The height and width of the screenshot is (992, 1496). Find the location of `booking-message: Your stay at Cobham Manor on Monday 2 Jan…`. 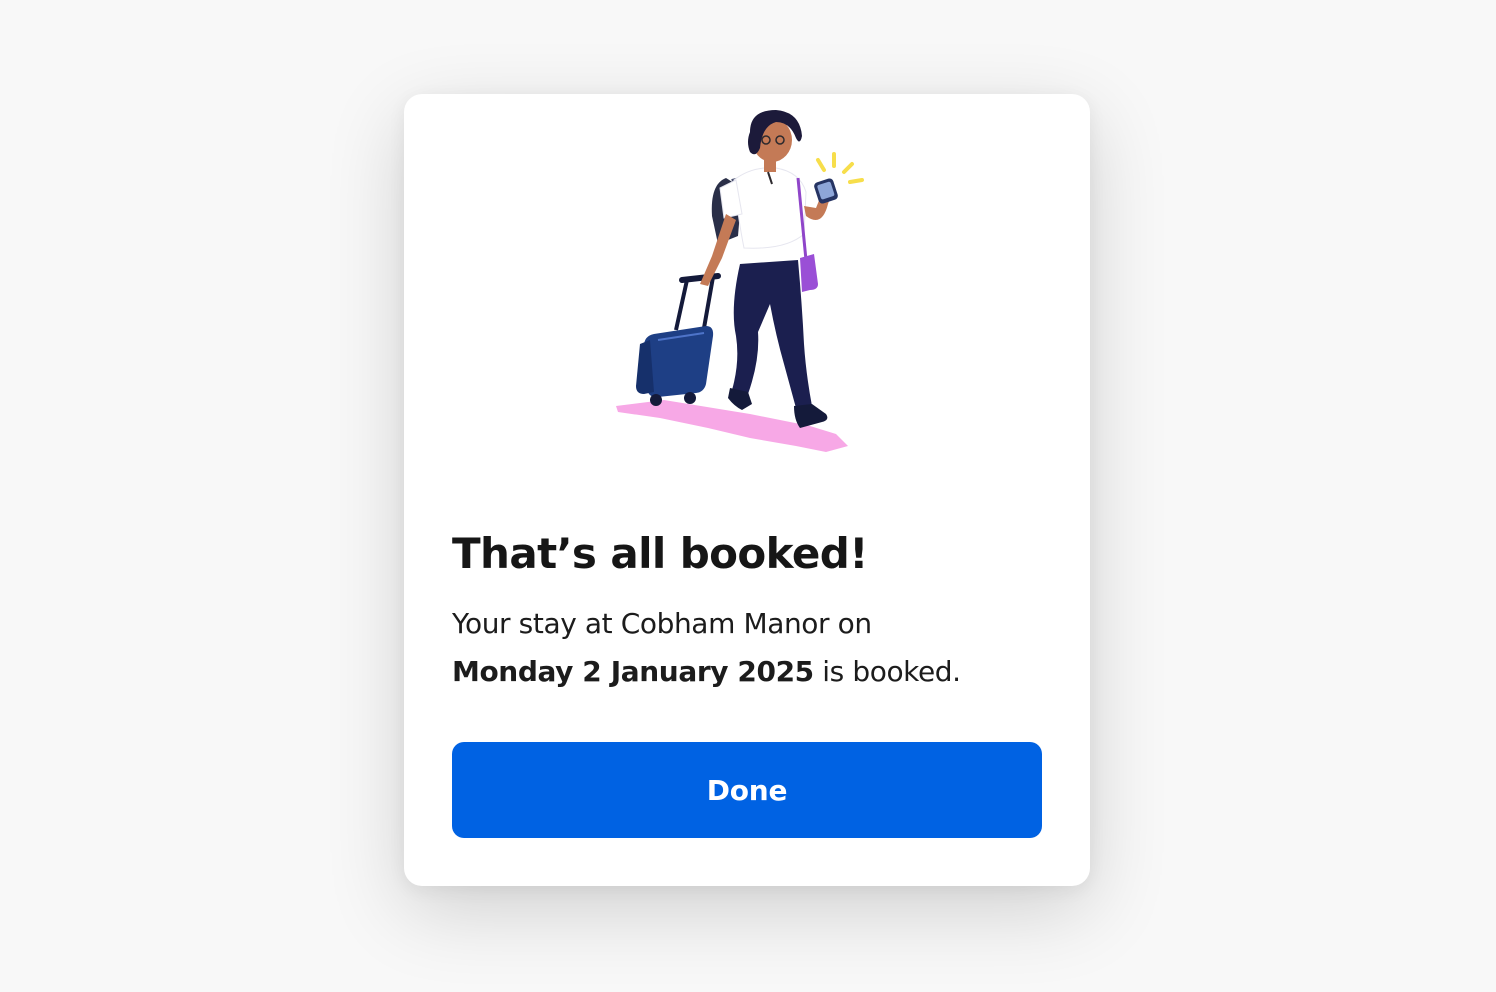

booking-message: Your stay at Cobham Manor on Monday 2 Jan… is located at coordinates (752, 648).